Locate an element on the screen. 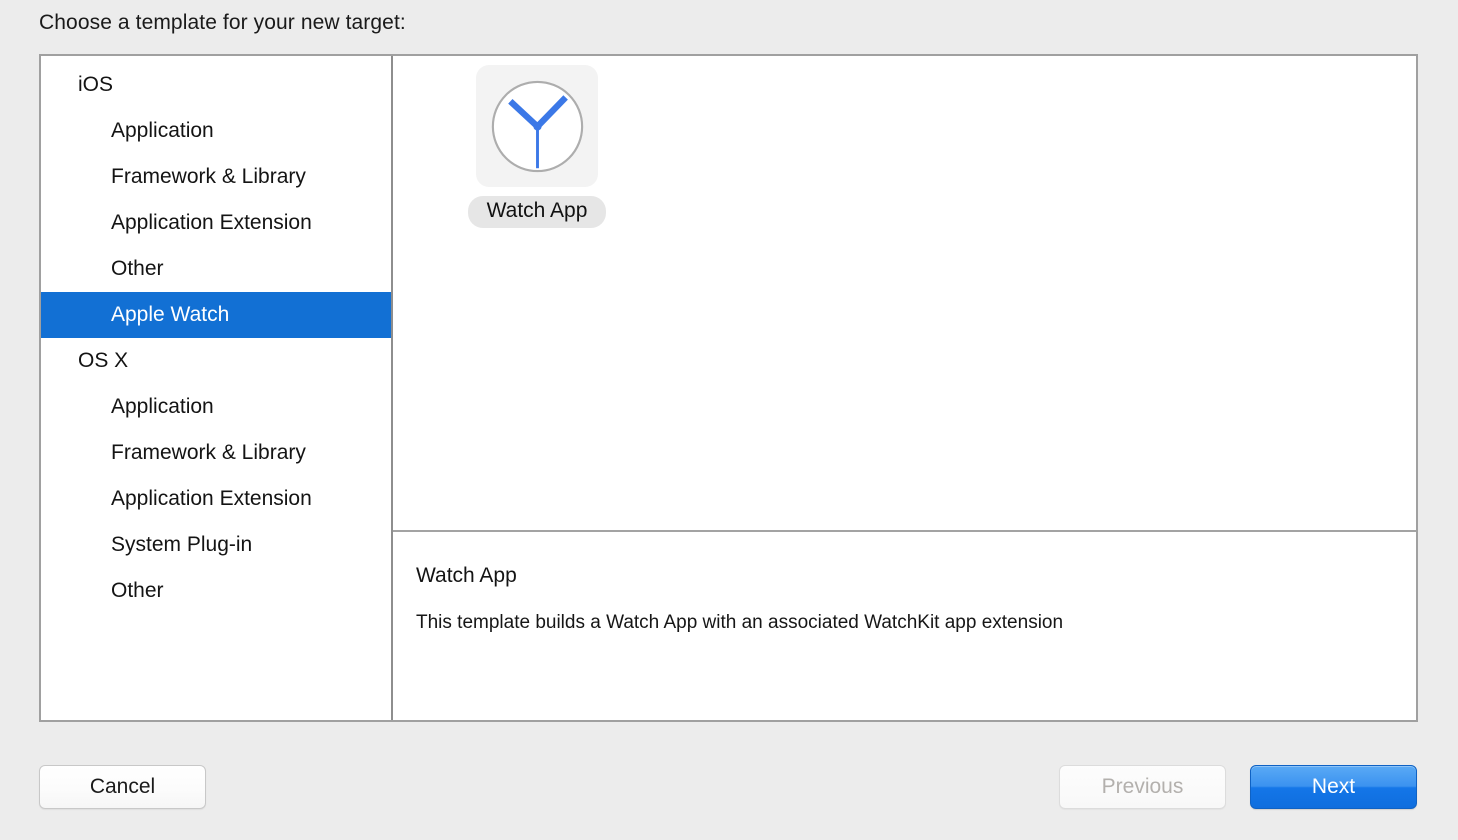 The width and height of the screenshot is (1458, 840). description-title: Watch App is located at coordinates (466, 575).